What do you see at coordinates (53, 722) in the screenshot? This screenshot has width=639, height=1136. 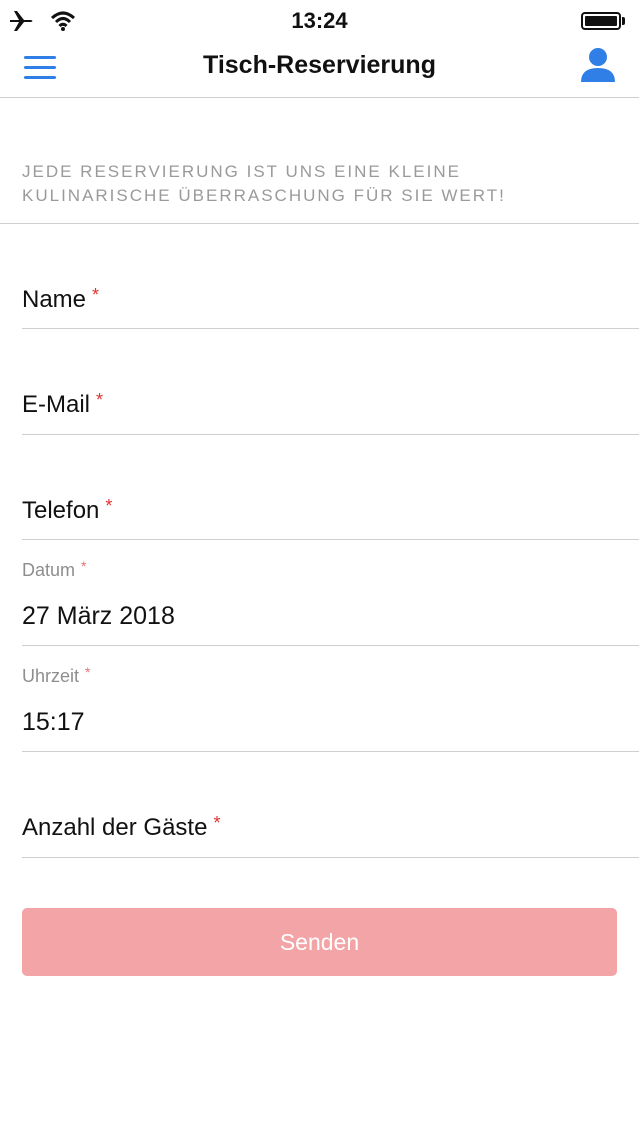 I see `time-value: 15:17` at bounding box center [53, 722].